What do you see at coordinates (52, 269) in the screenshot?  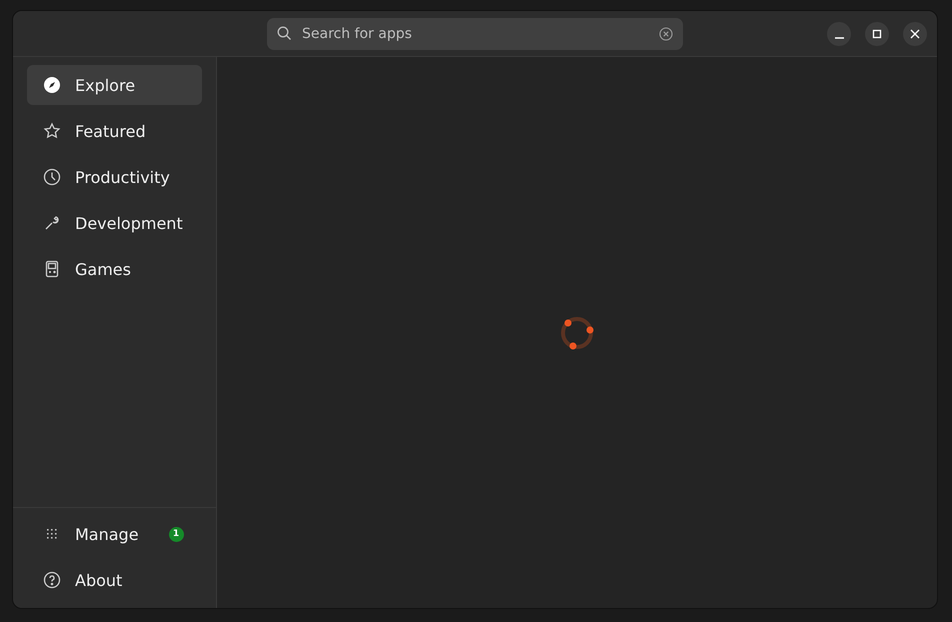 I see `gamepad-icon` at bounding box center [52, 269].